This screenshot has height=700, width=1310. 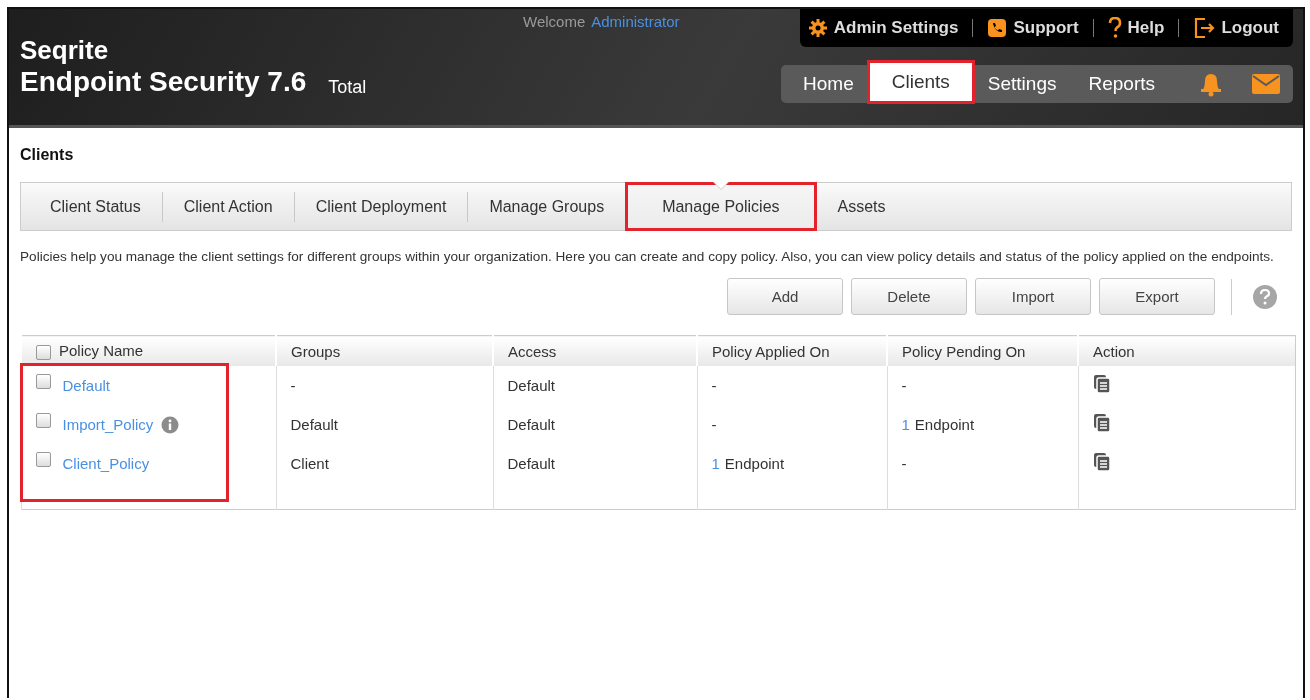 I want to click on user-link: Administrator, so click(x=635, y=21).